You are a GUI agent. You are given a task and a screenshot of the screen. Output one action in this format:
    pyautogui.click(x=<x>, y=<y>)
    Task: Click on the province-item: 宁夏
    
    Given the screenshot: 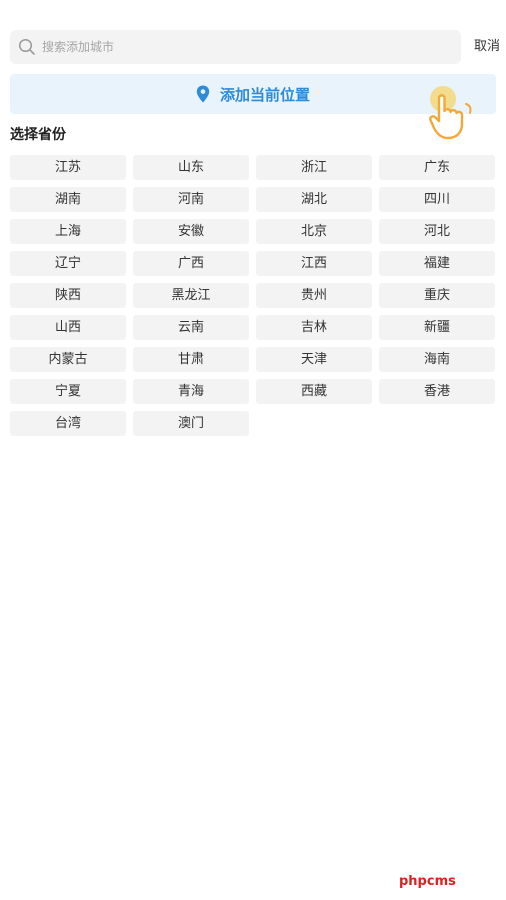 What is the action you would take?
    pyautogui.click(x=68, y=391)
    